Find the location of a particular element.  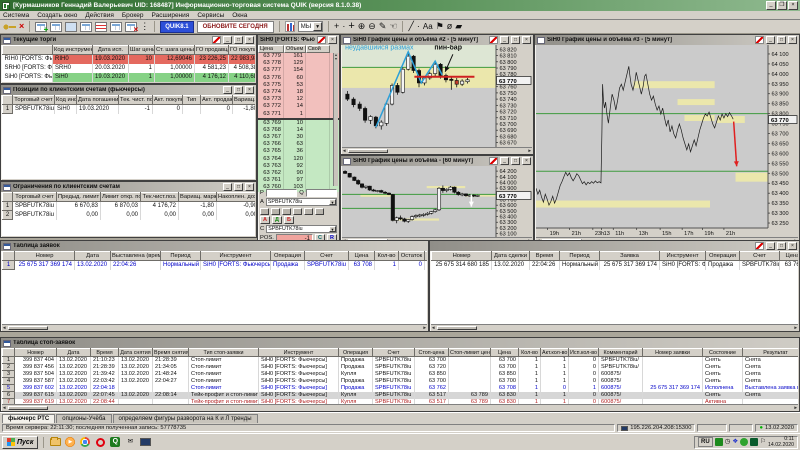

candle-chart-icon is located at coordinates (289, 26).